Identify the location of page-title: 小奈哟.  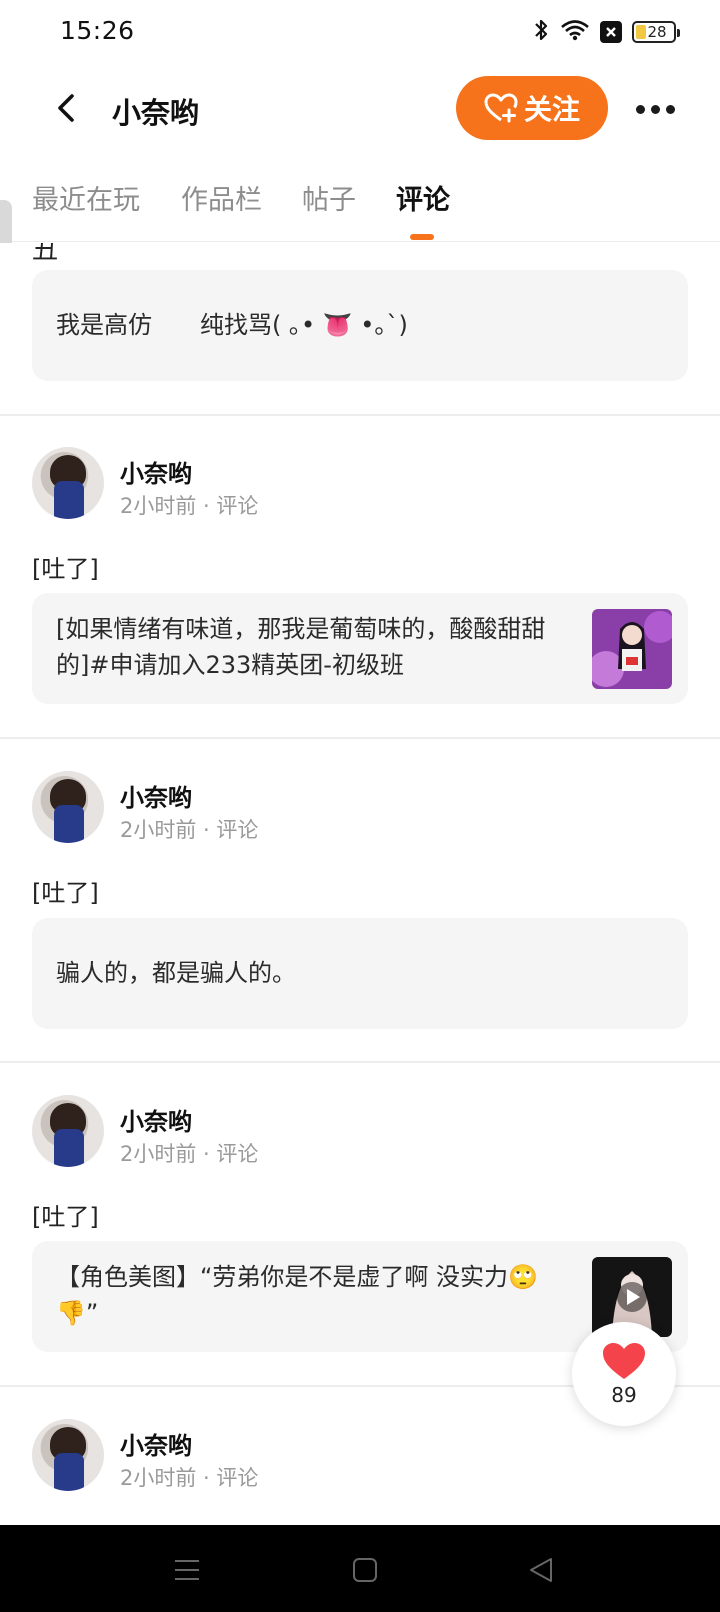
(156, 113).